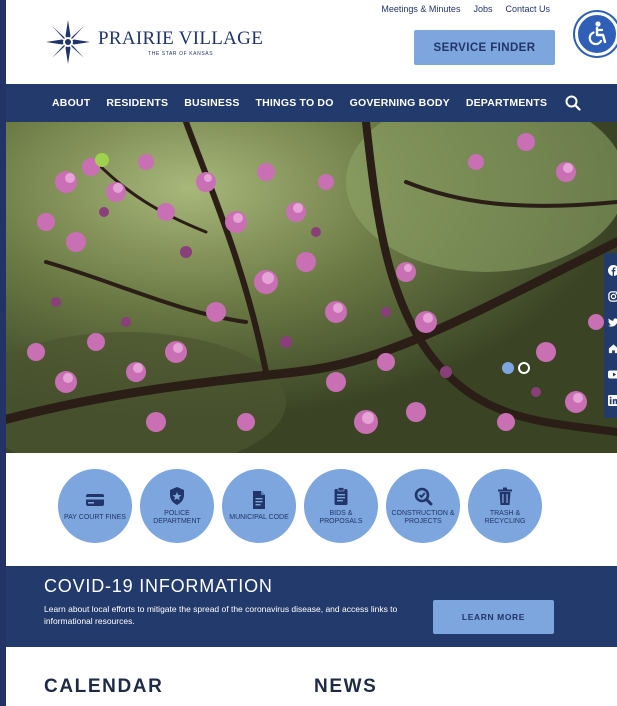 This screenshot has height=706, width=617. I want to click on brand-name: PRAIRIE VILLAGE, so click(181, 38).